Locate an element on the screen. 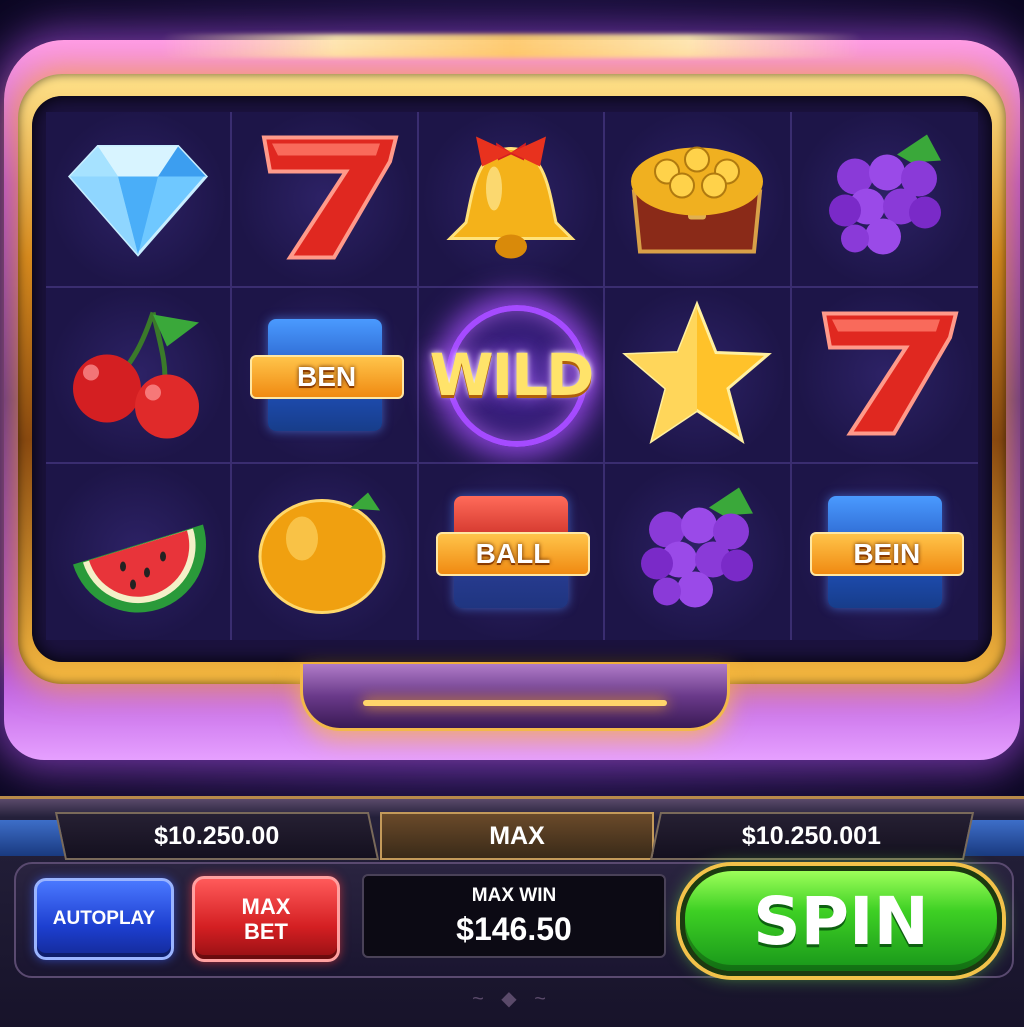 The image size is (1024, 1027). max-indicator-label: MAX is located at coordinates (517, 835).